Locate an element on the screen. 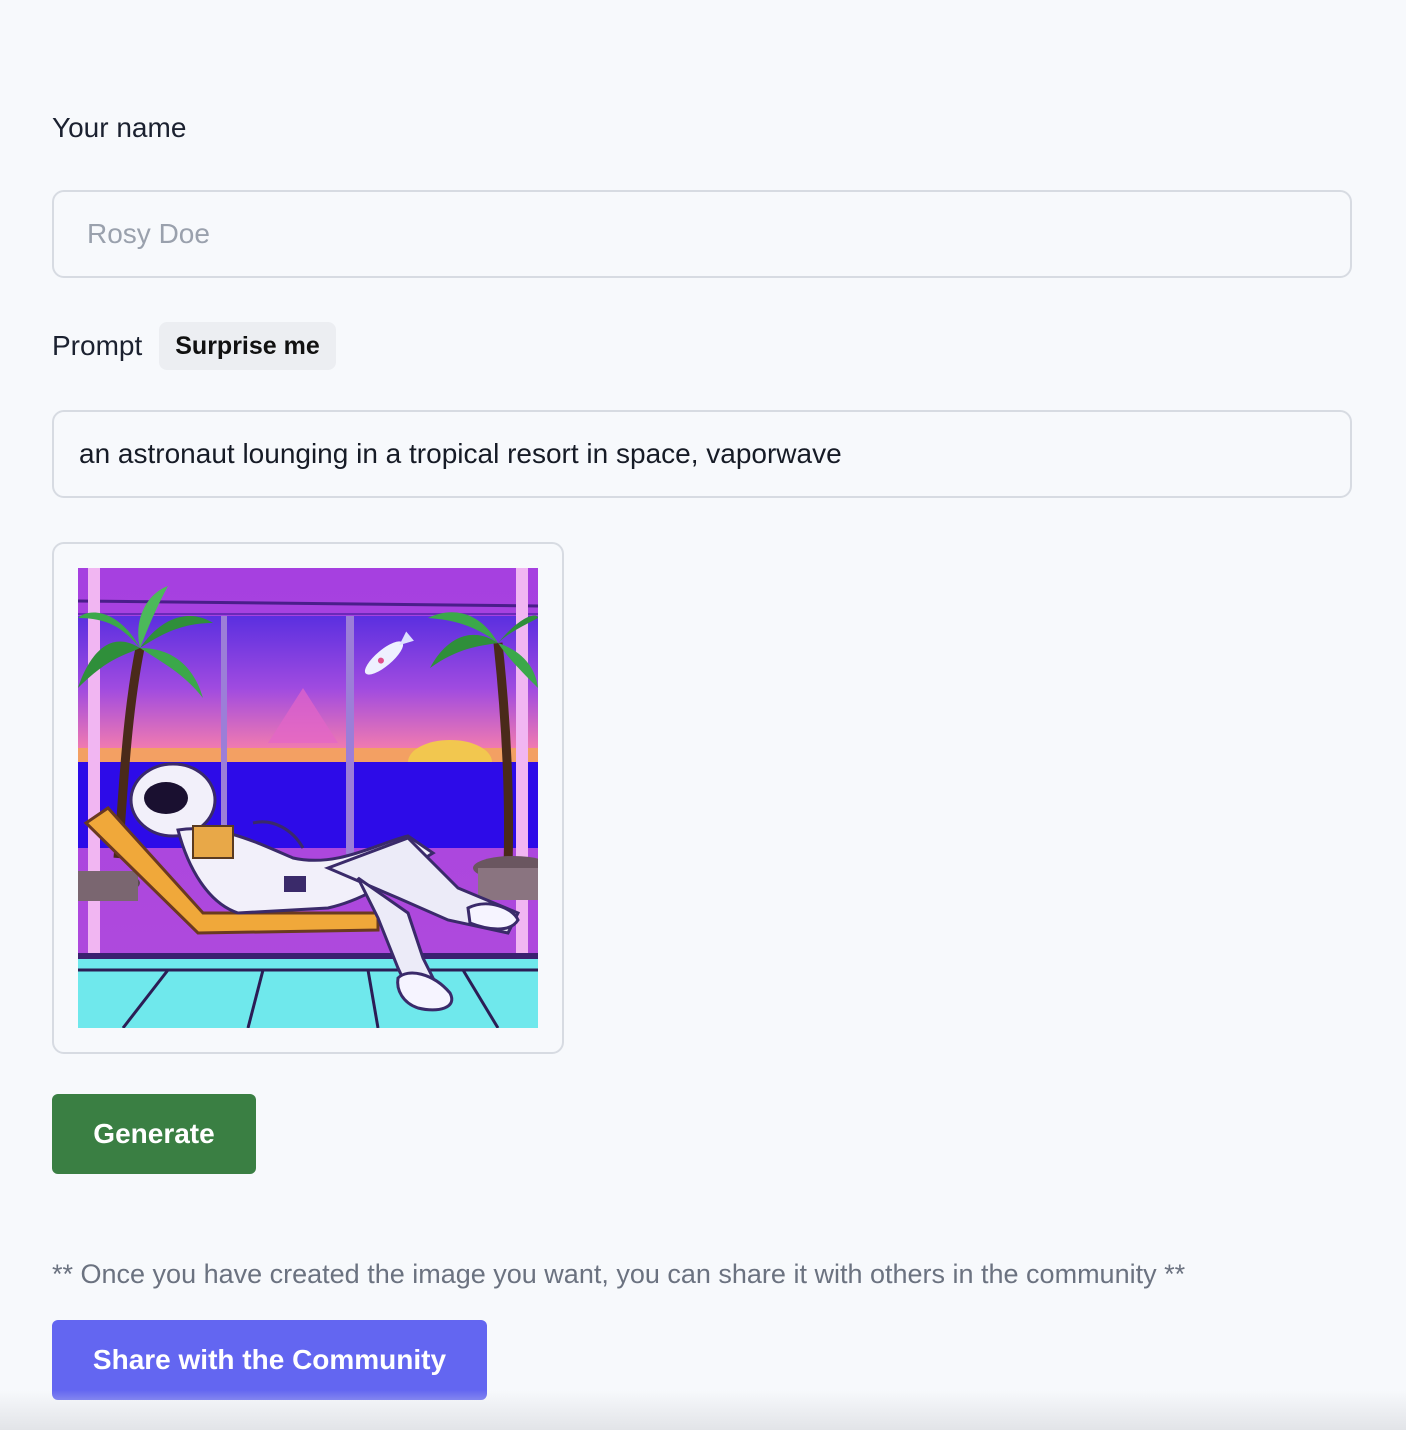 The height and width of the screenshot is (1430, 1406). share-community-button: Share with the Community is located at coordinates (269, 1360).